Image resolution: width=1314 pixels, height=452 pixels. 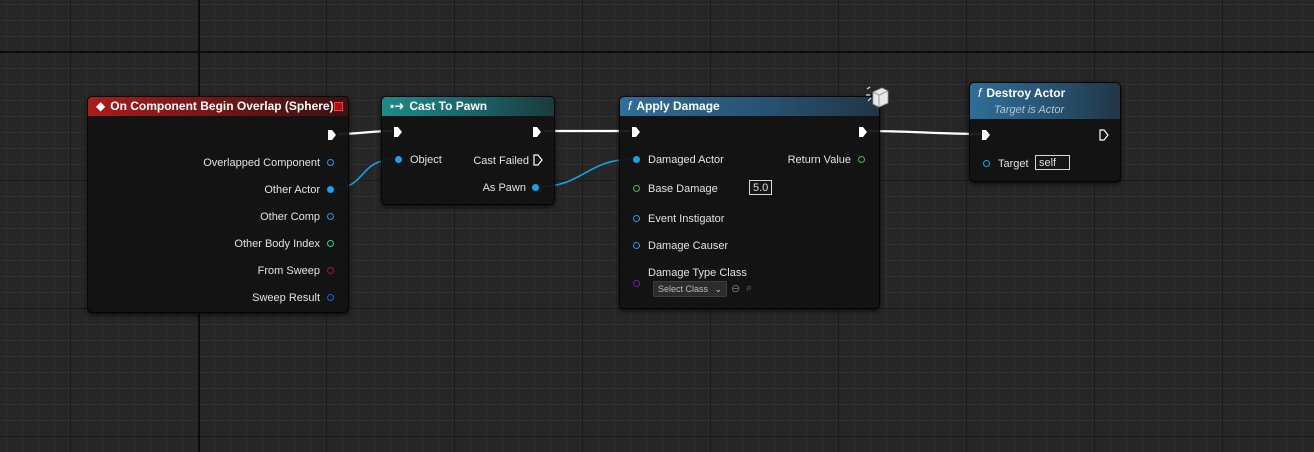 I want to click on pin-label: As Pawn, so click(x=504, y=188).